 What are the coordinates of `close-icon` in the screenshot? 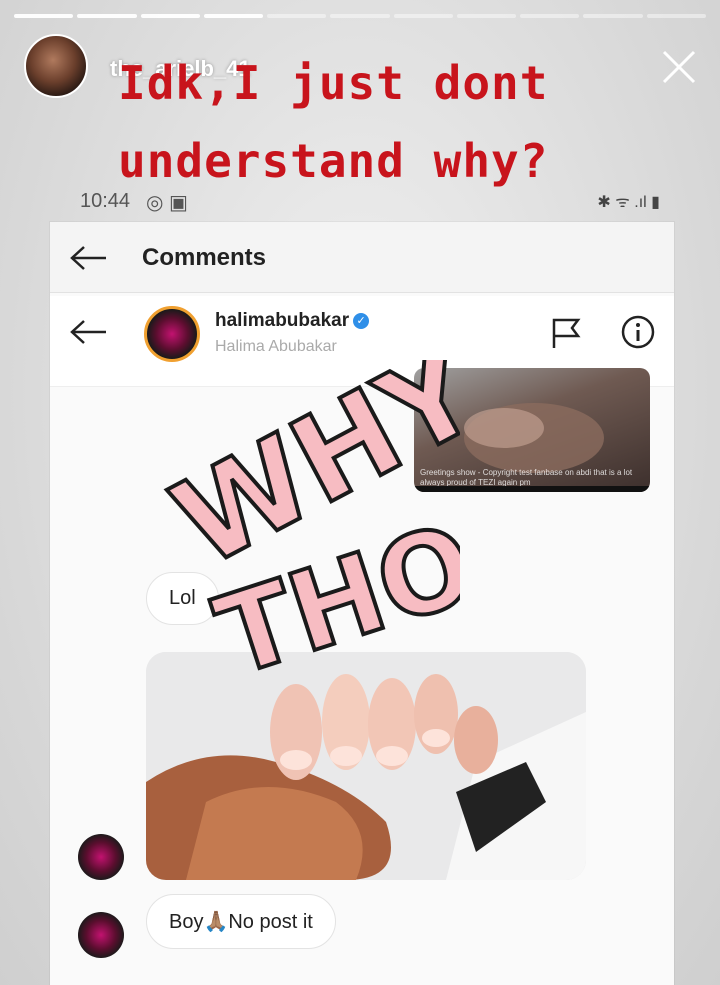 It's located at (679, 67).